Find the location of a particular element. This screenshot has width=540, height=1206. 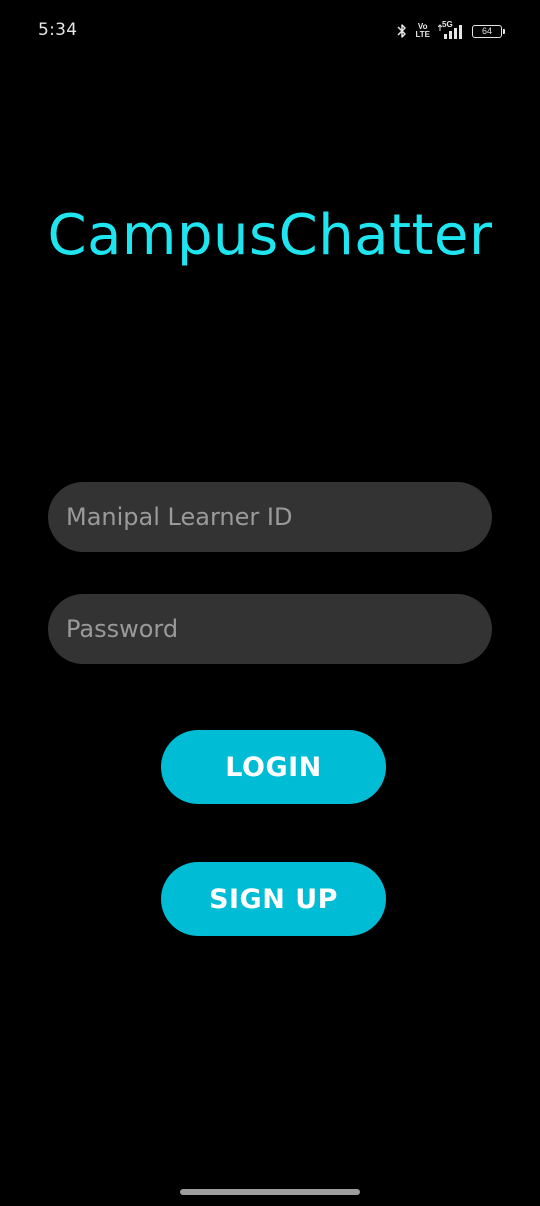

bluetooth-icon is located at coordinates (402, 31).